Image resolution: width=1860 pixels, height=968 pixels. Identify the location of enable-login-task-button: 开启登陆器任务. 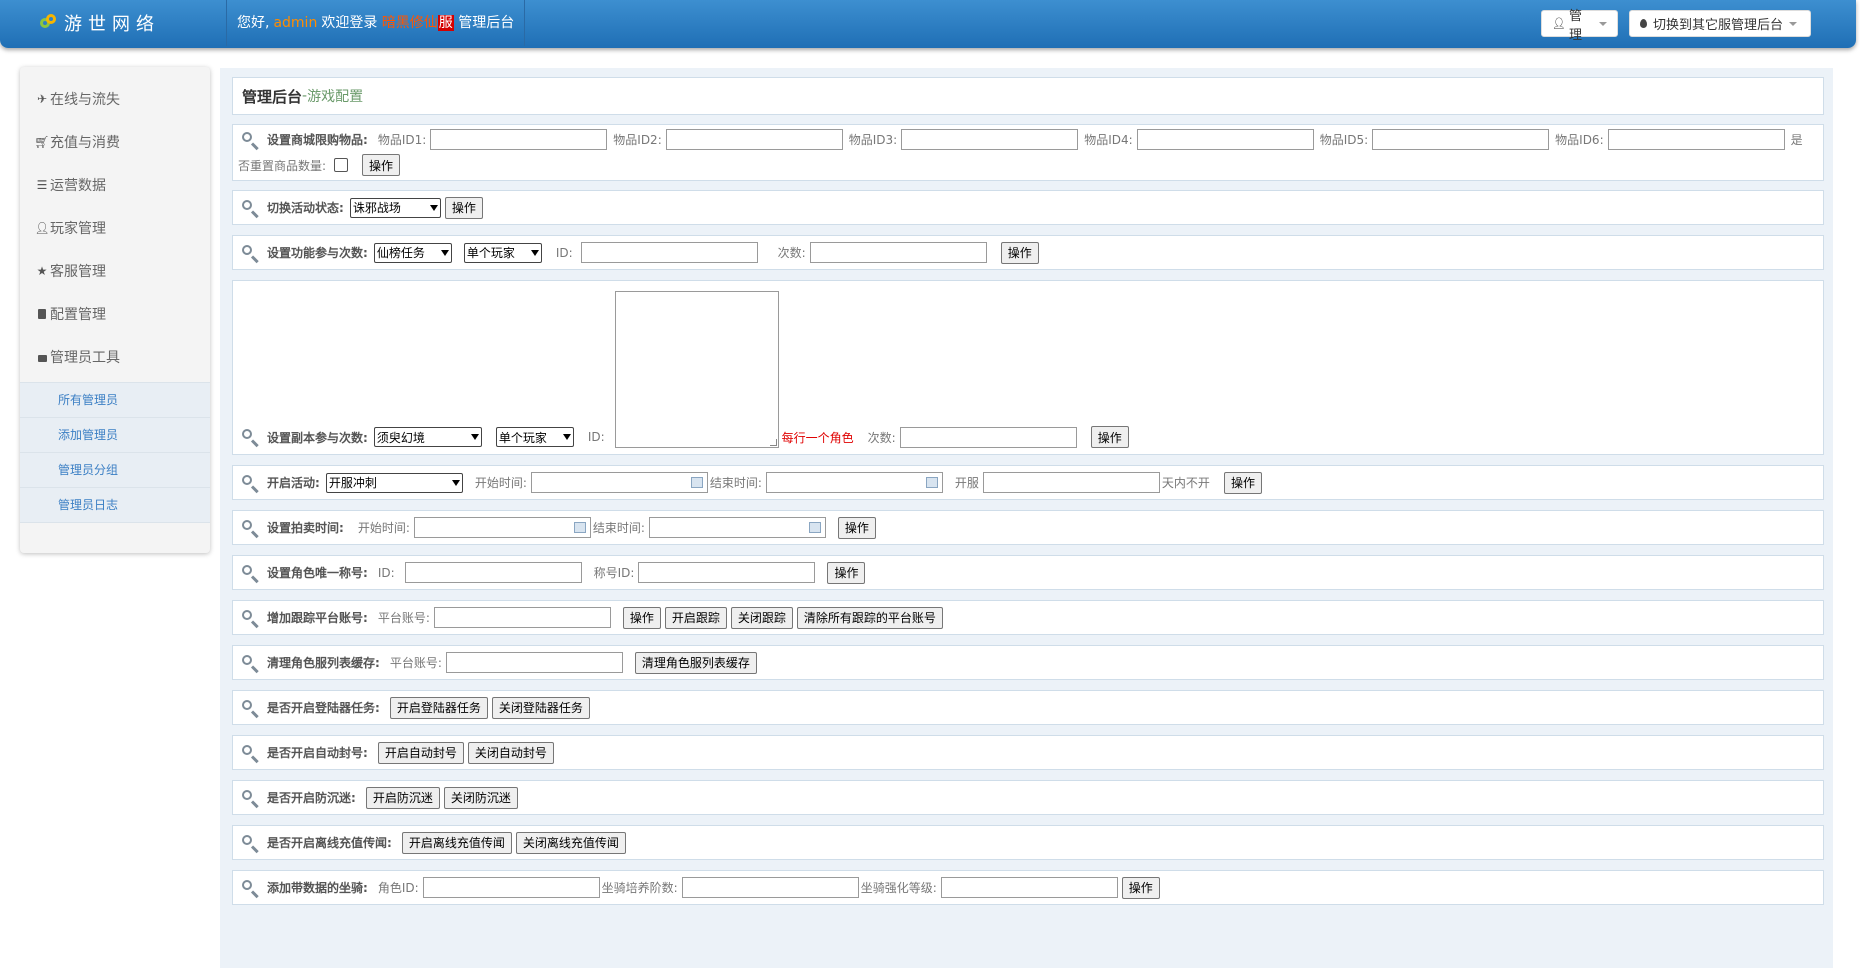
(438, 707).